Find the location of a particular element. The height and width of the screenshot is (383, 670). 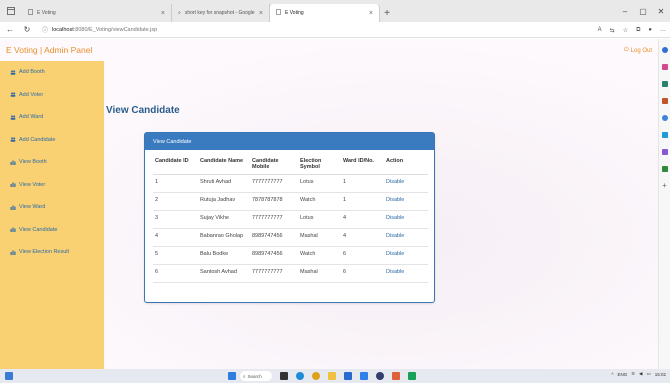

logout-label: Log Out is located at coordinates (641, 50).